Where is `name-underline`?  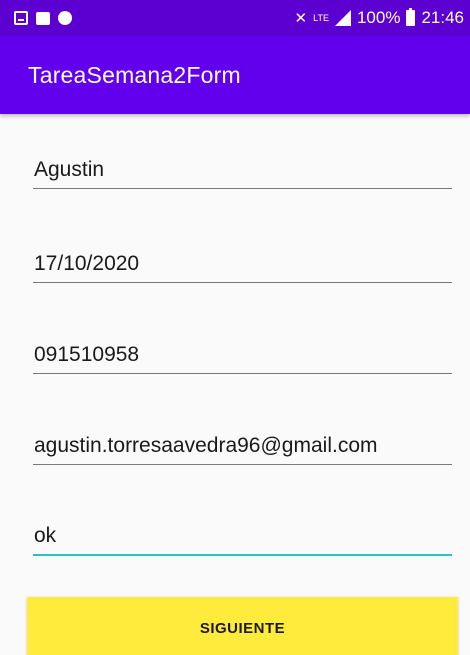 name-underline is located at coordinates (242, 188).